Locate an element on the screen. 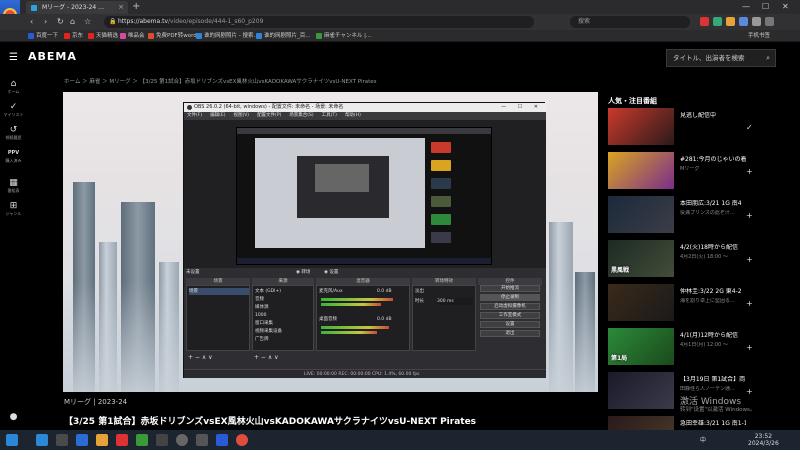  obs-virtual-camera-button: 启动虚拟摄像机 is located at coordinates (510, 306).